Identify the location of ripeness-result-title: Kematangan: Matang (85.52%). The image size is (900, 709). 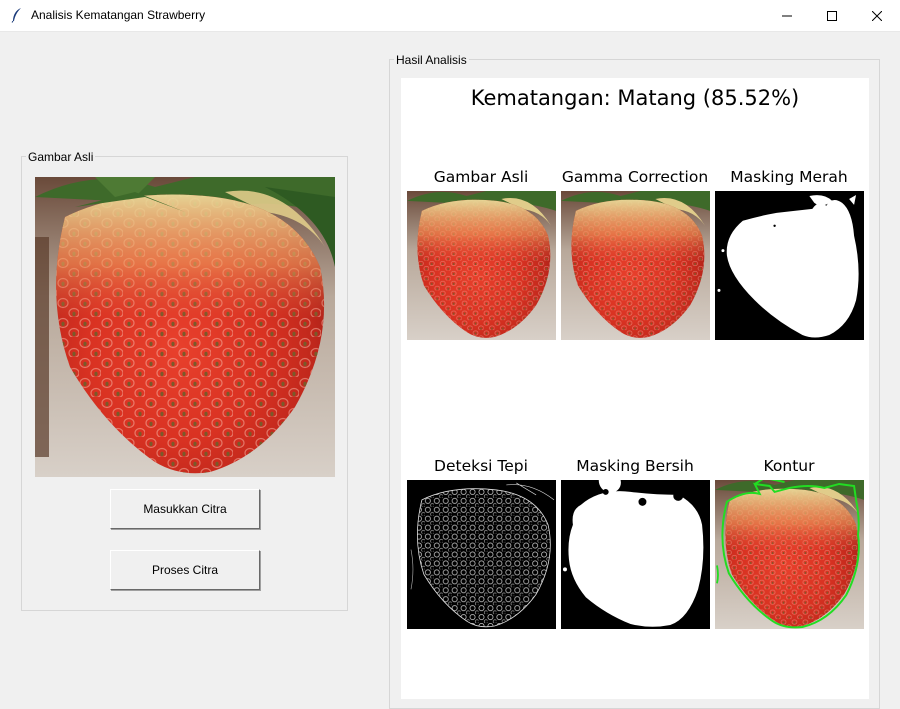
(635, 98).